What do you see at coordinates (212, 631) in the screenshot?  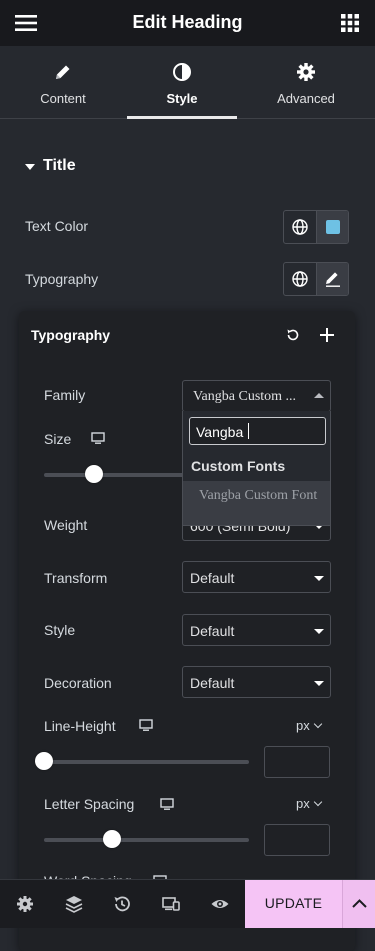 I see `style-value: Default` at bounding box center [212, 631].